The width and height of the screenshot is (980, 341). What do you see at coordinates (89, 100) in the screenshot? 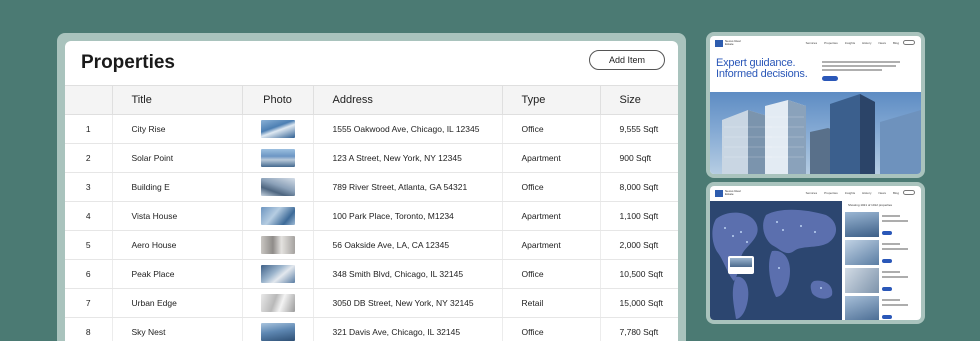
I see `column-header-index` at bounding box center [89, 100].